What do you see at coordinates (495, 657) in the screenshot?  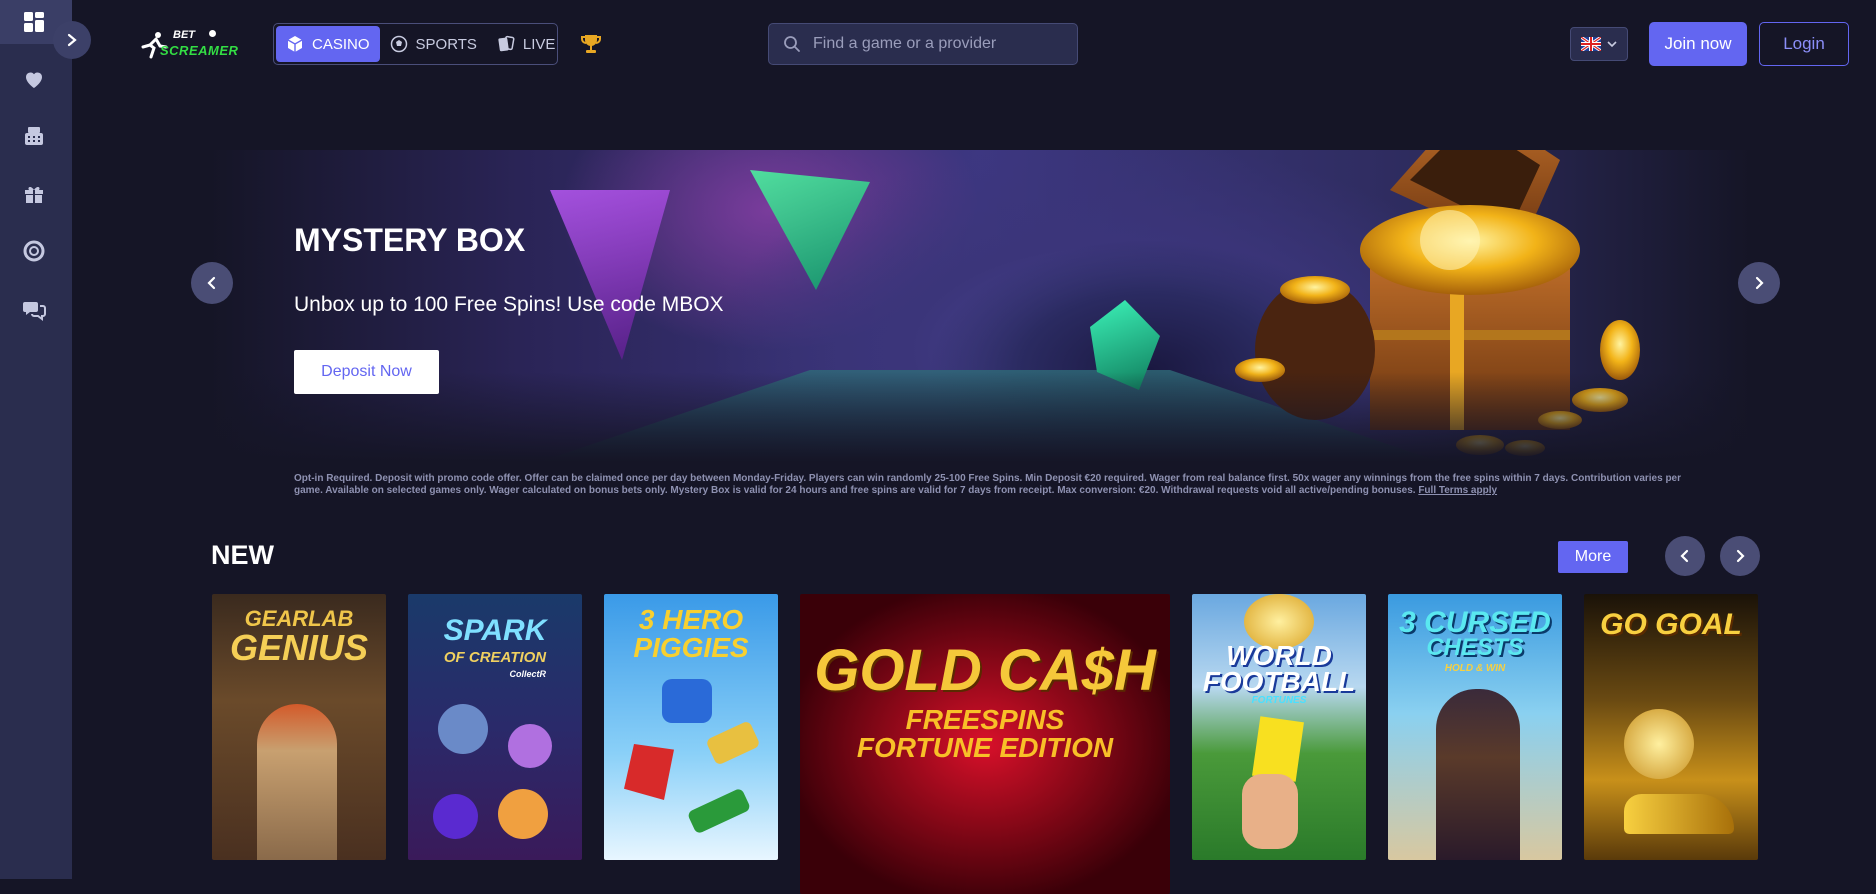 I see `game-subtitle: OF CREATION` at bounding box center [495, 657].